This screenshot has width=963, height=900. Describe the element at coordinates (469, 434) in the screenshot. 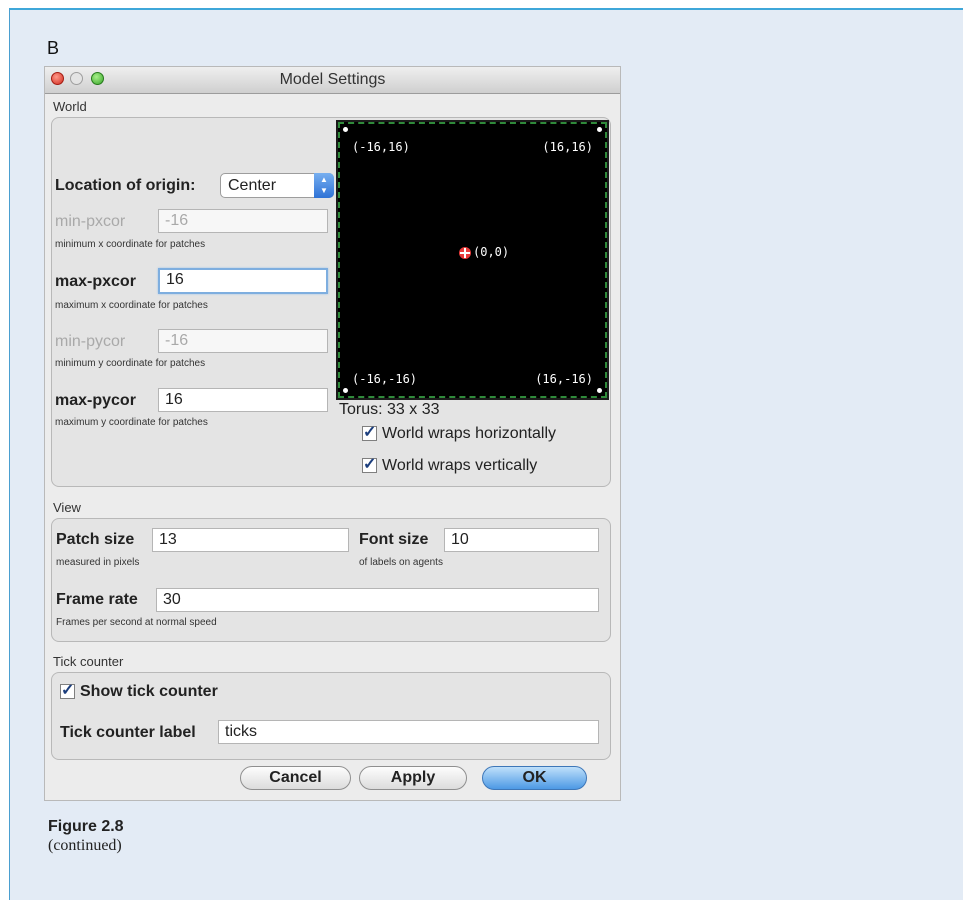

I see `wrap-horizontal-label: World wraps horizontally` at that location.